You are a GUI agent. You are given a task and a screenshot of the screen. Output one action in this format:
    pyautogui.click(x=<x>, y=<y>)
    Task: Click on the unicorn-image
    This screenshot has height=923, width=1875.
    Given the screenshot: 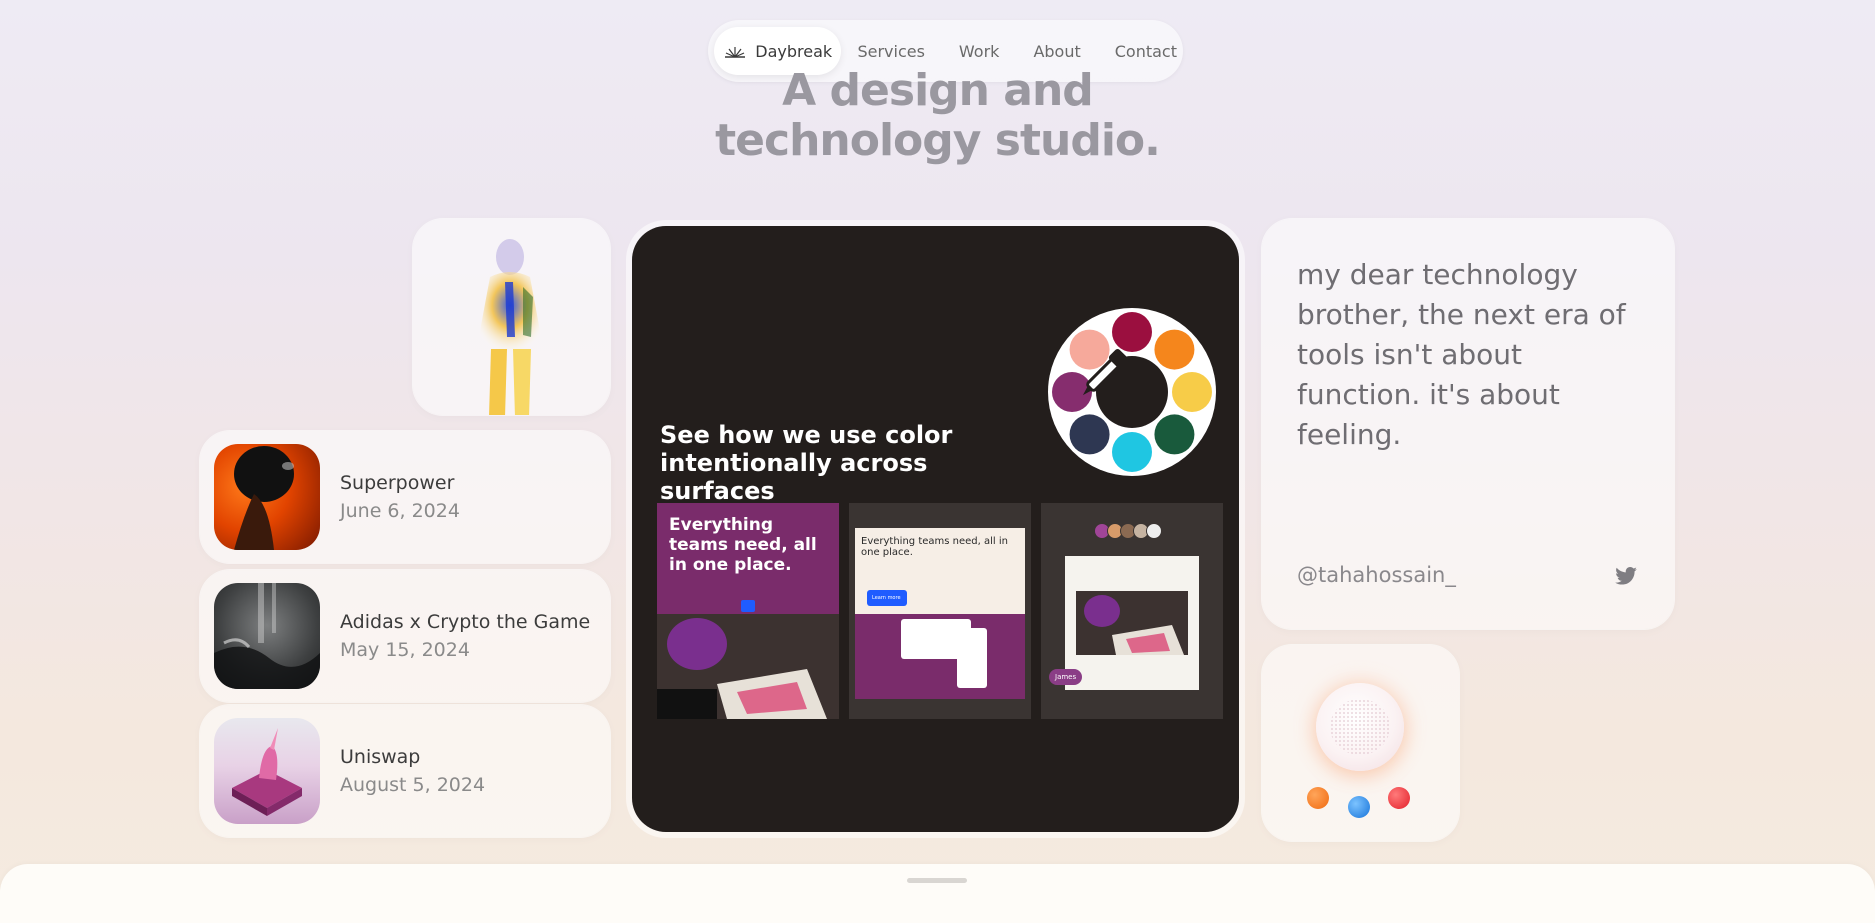 What is the action you would take?
    pyautogui.click(x=267, y=772)
    